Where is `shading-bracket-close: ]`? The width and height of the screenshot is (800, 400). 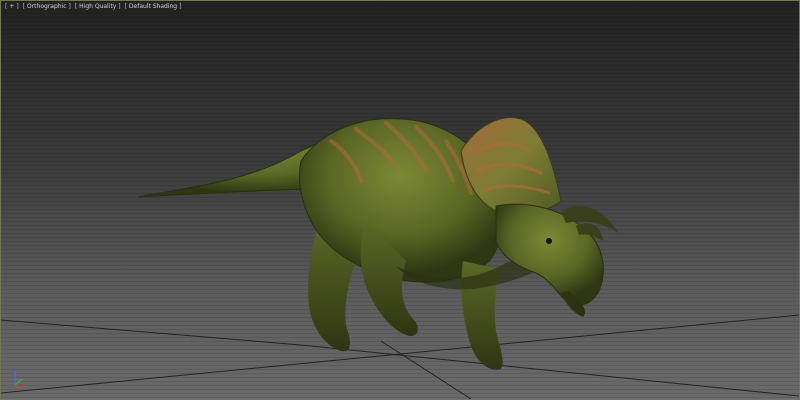
shading-bracket-close: ] is located at coordinates (180, 6).